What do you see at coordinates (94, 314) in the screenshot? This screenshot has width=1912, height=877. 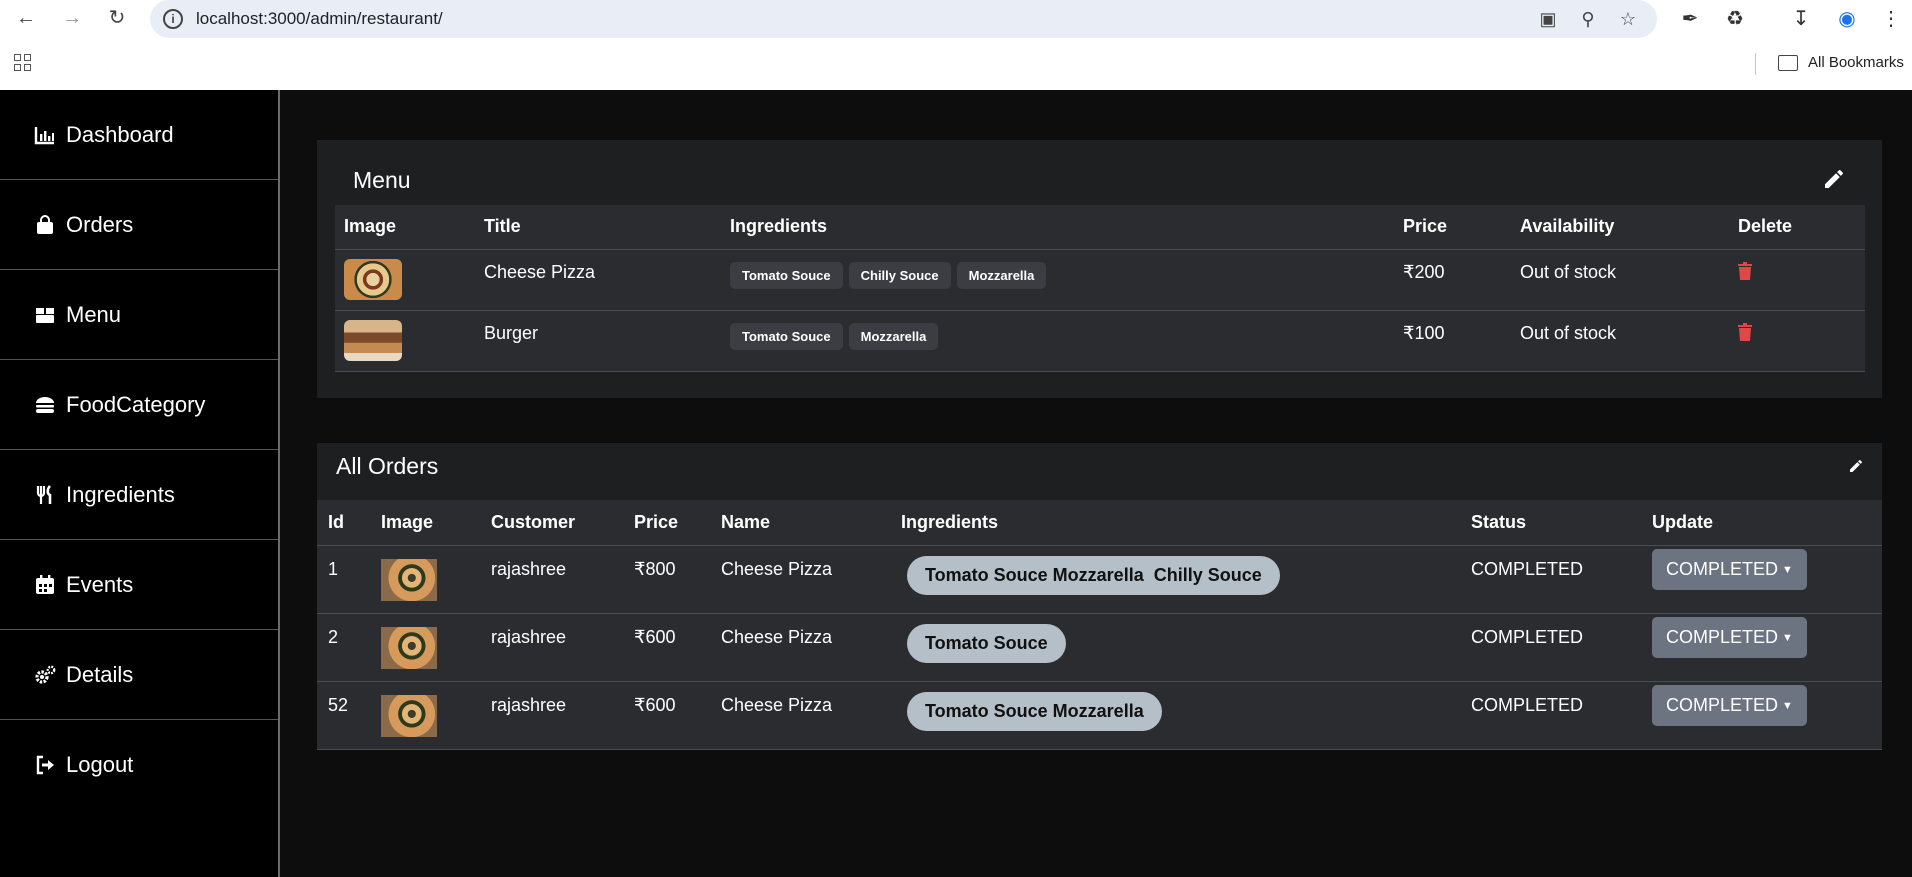 I see `sidebar-item-label: Menu` at bounding box center [94, 314].